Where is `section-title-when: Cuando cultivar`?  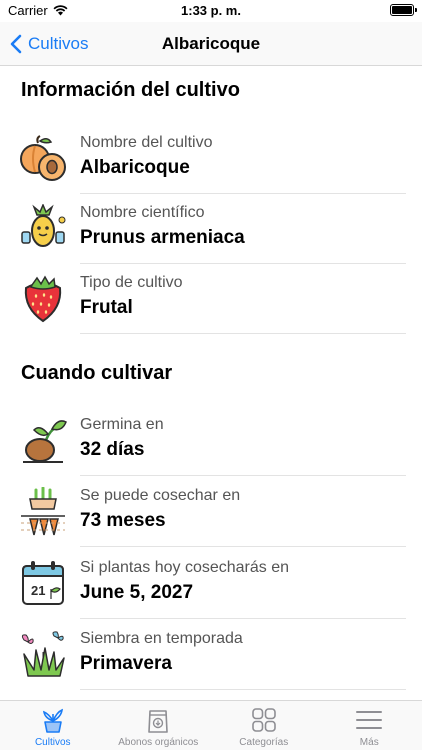
section-title-when: Cuando cultivar is located at coordinates (97, 373).